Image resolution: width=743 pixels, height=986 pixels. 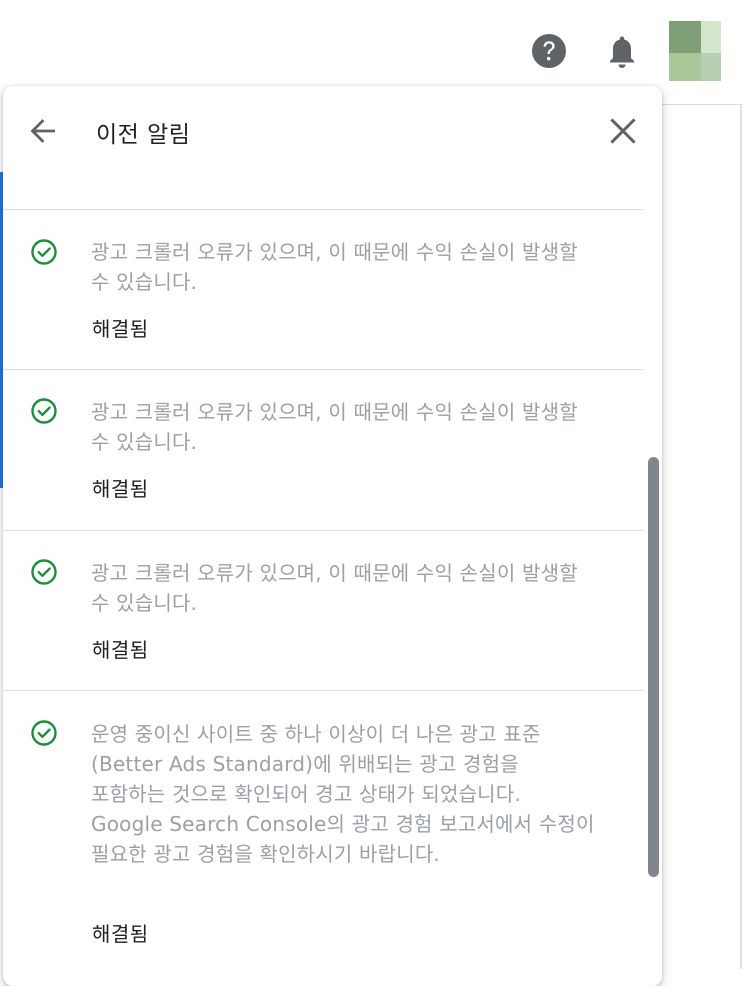 What do you see at coordinates (622, 52) in the screenshot?
I see `bell-icon` at bounding box center [622, 52].